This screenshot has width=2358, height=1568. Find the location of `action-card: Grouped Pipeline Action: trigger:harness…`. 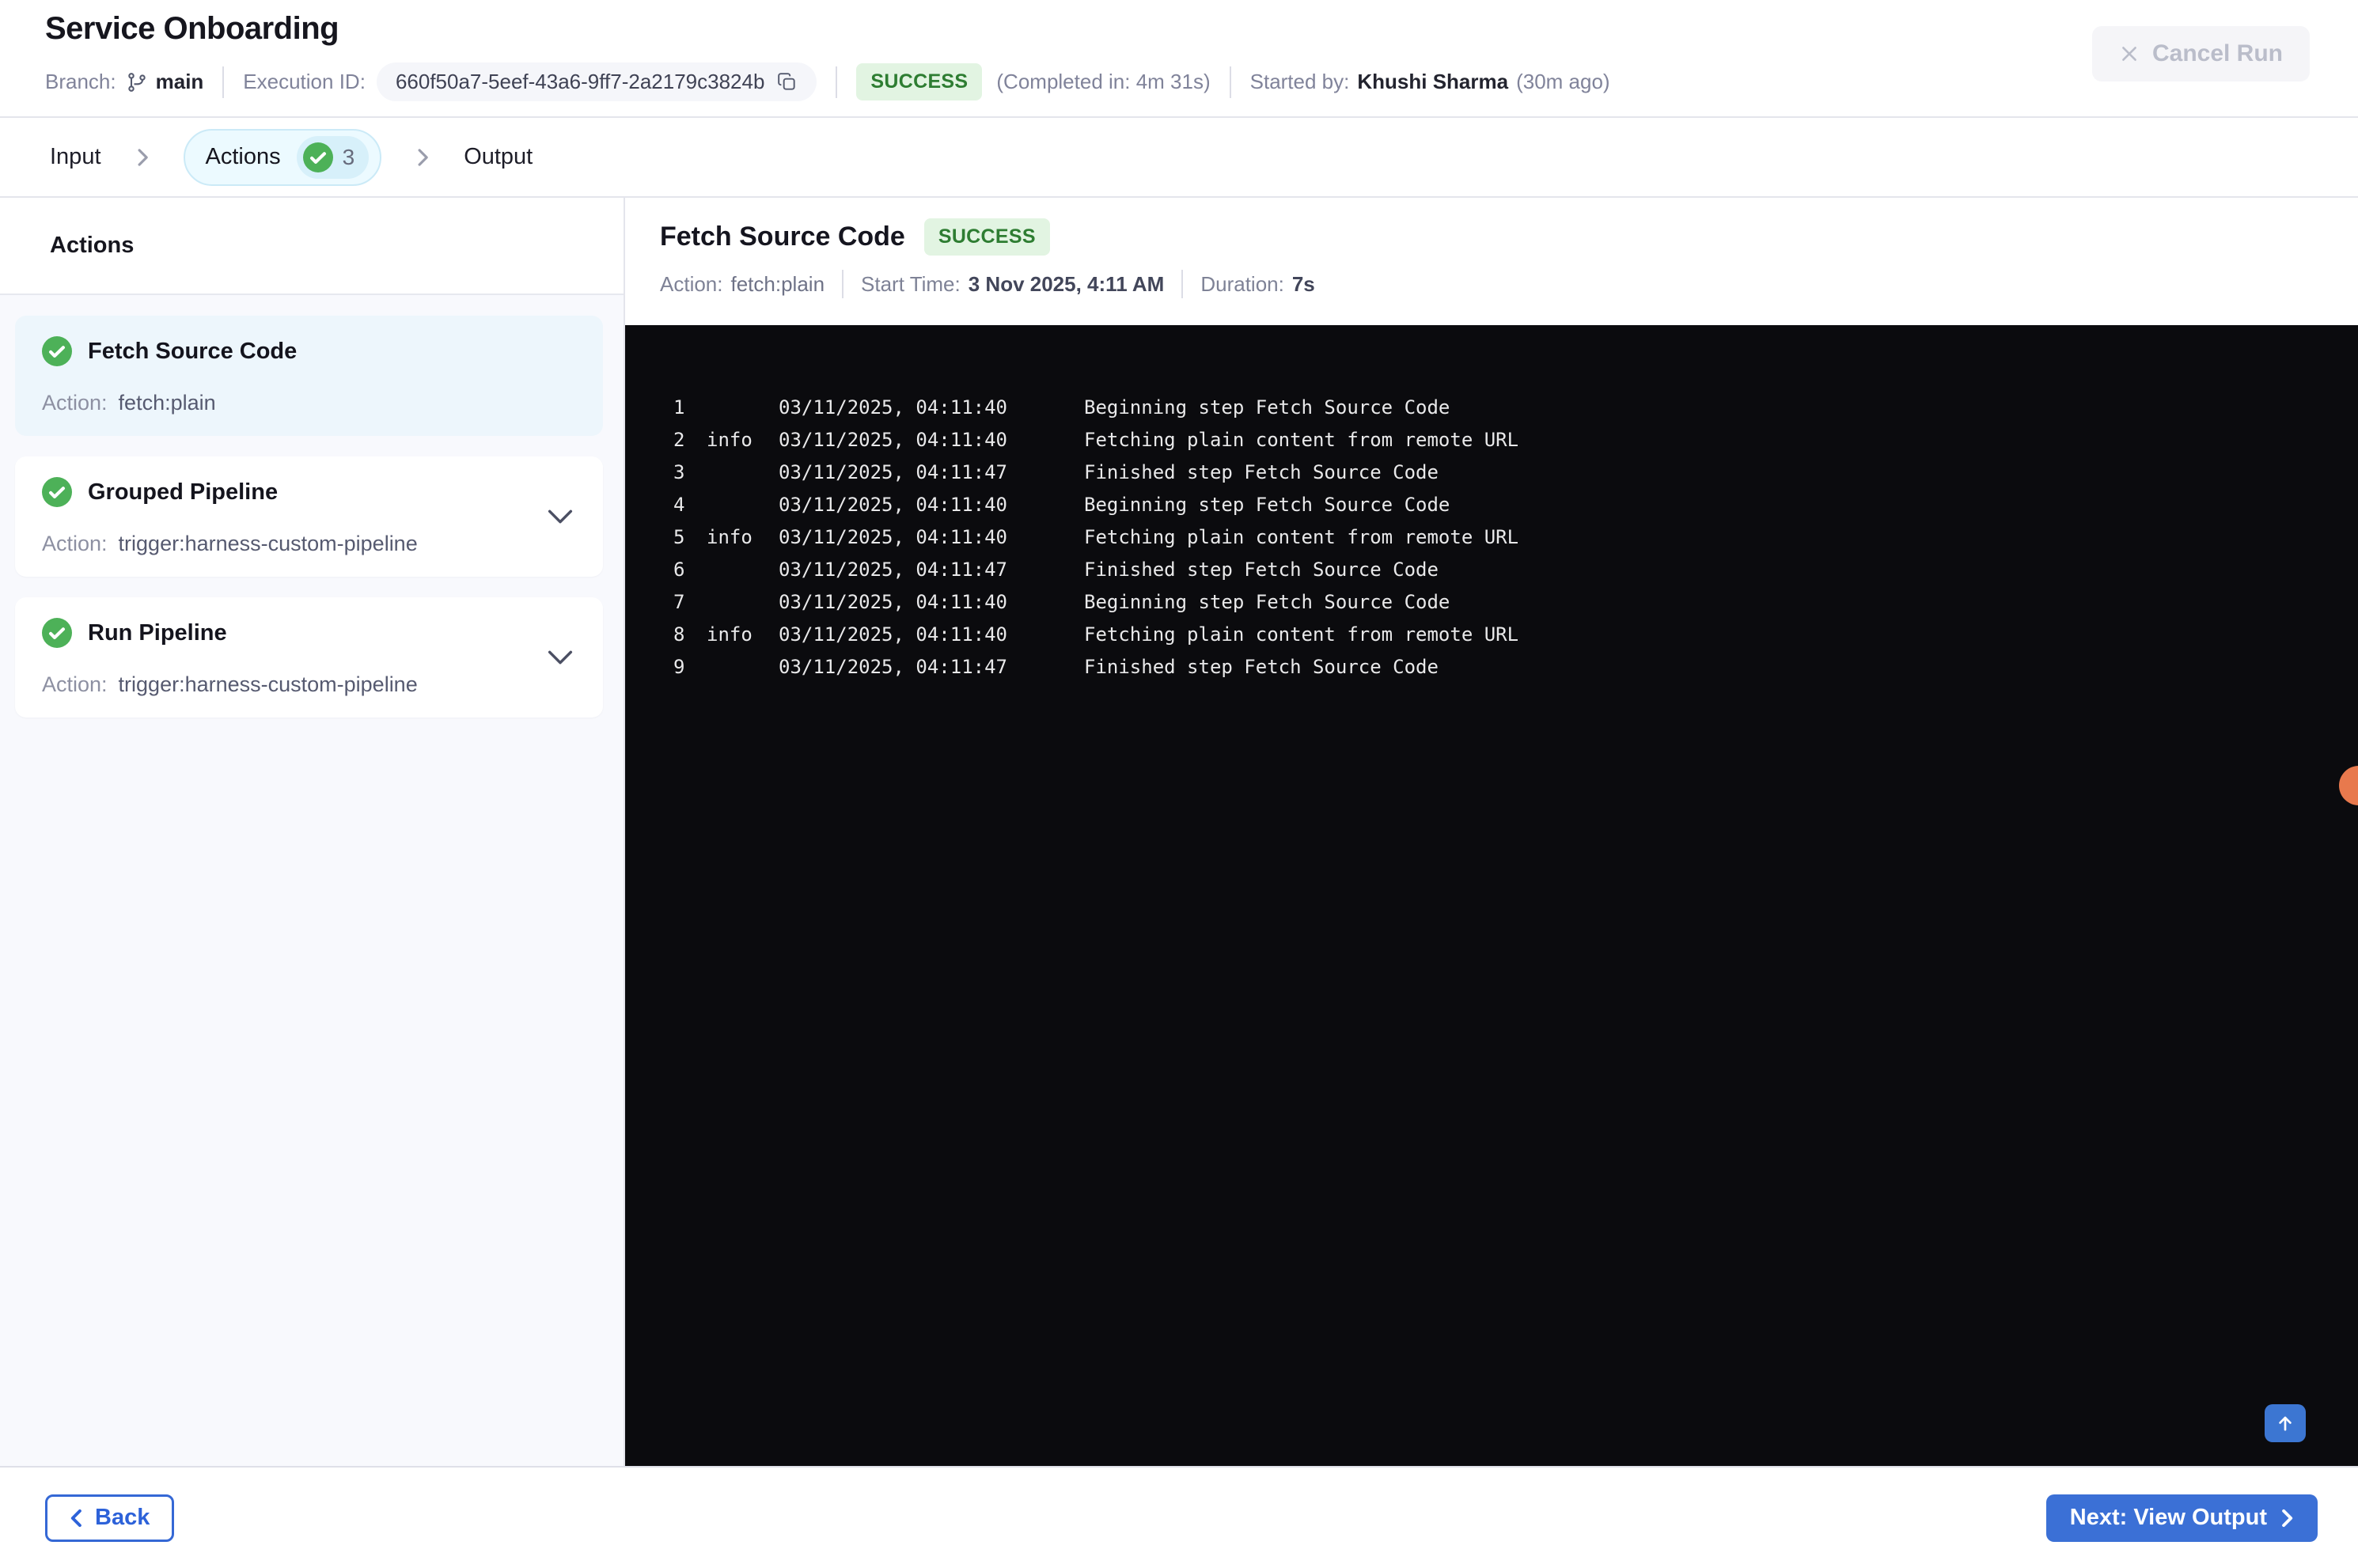

action-card: Grouped Pipeline Action: trigger:harness… is located at coordinates (309, 516).